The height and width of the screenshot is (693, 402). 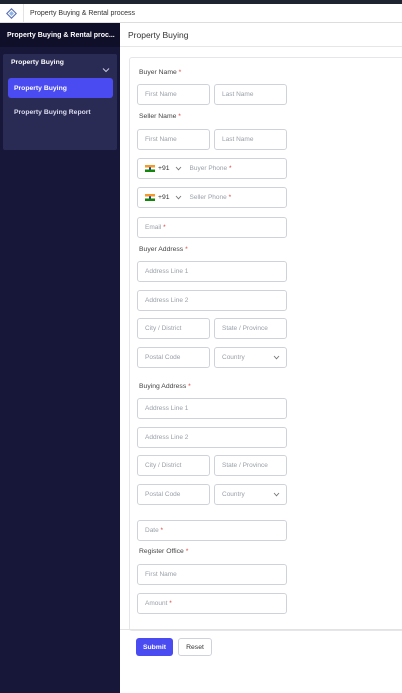 What do you see at coordinates (173, 94) in the screenshot?
I see `buyer-first-name-input: First Name` at bounding box center [173, 94].